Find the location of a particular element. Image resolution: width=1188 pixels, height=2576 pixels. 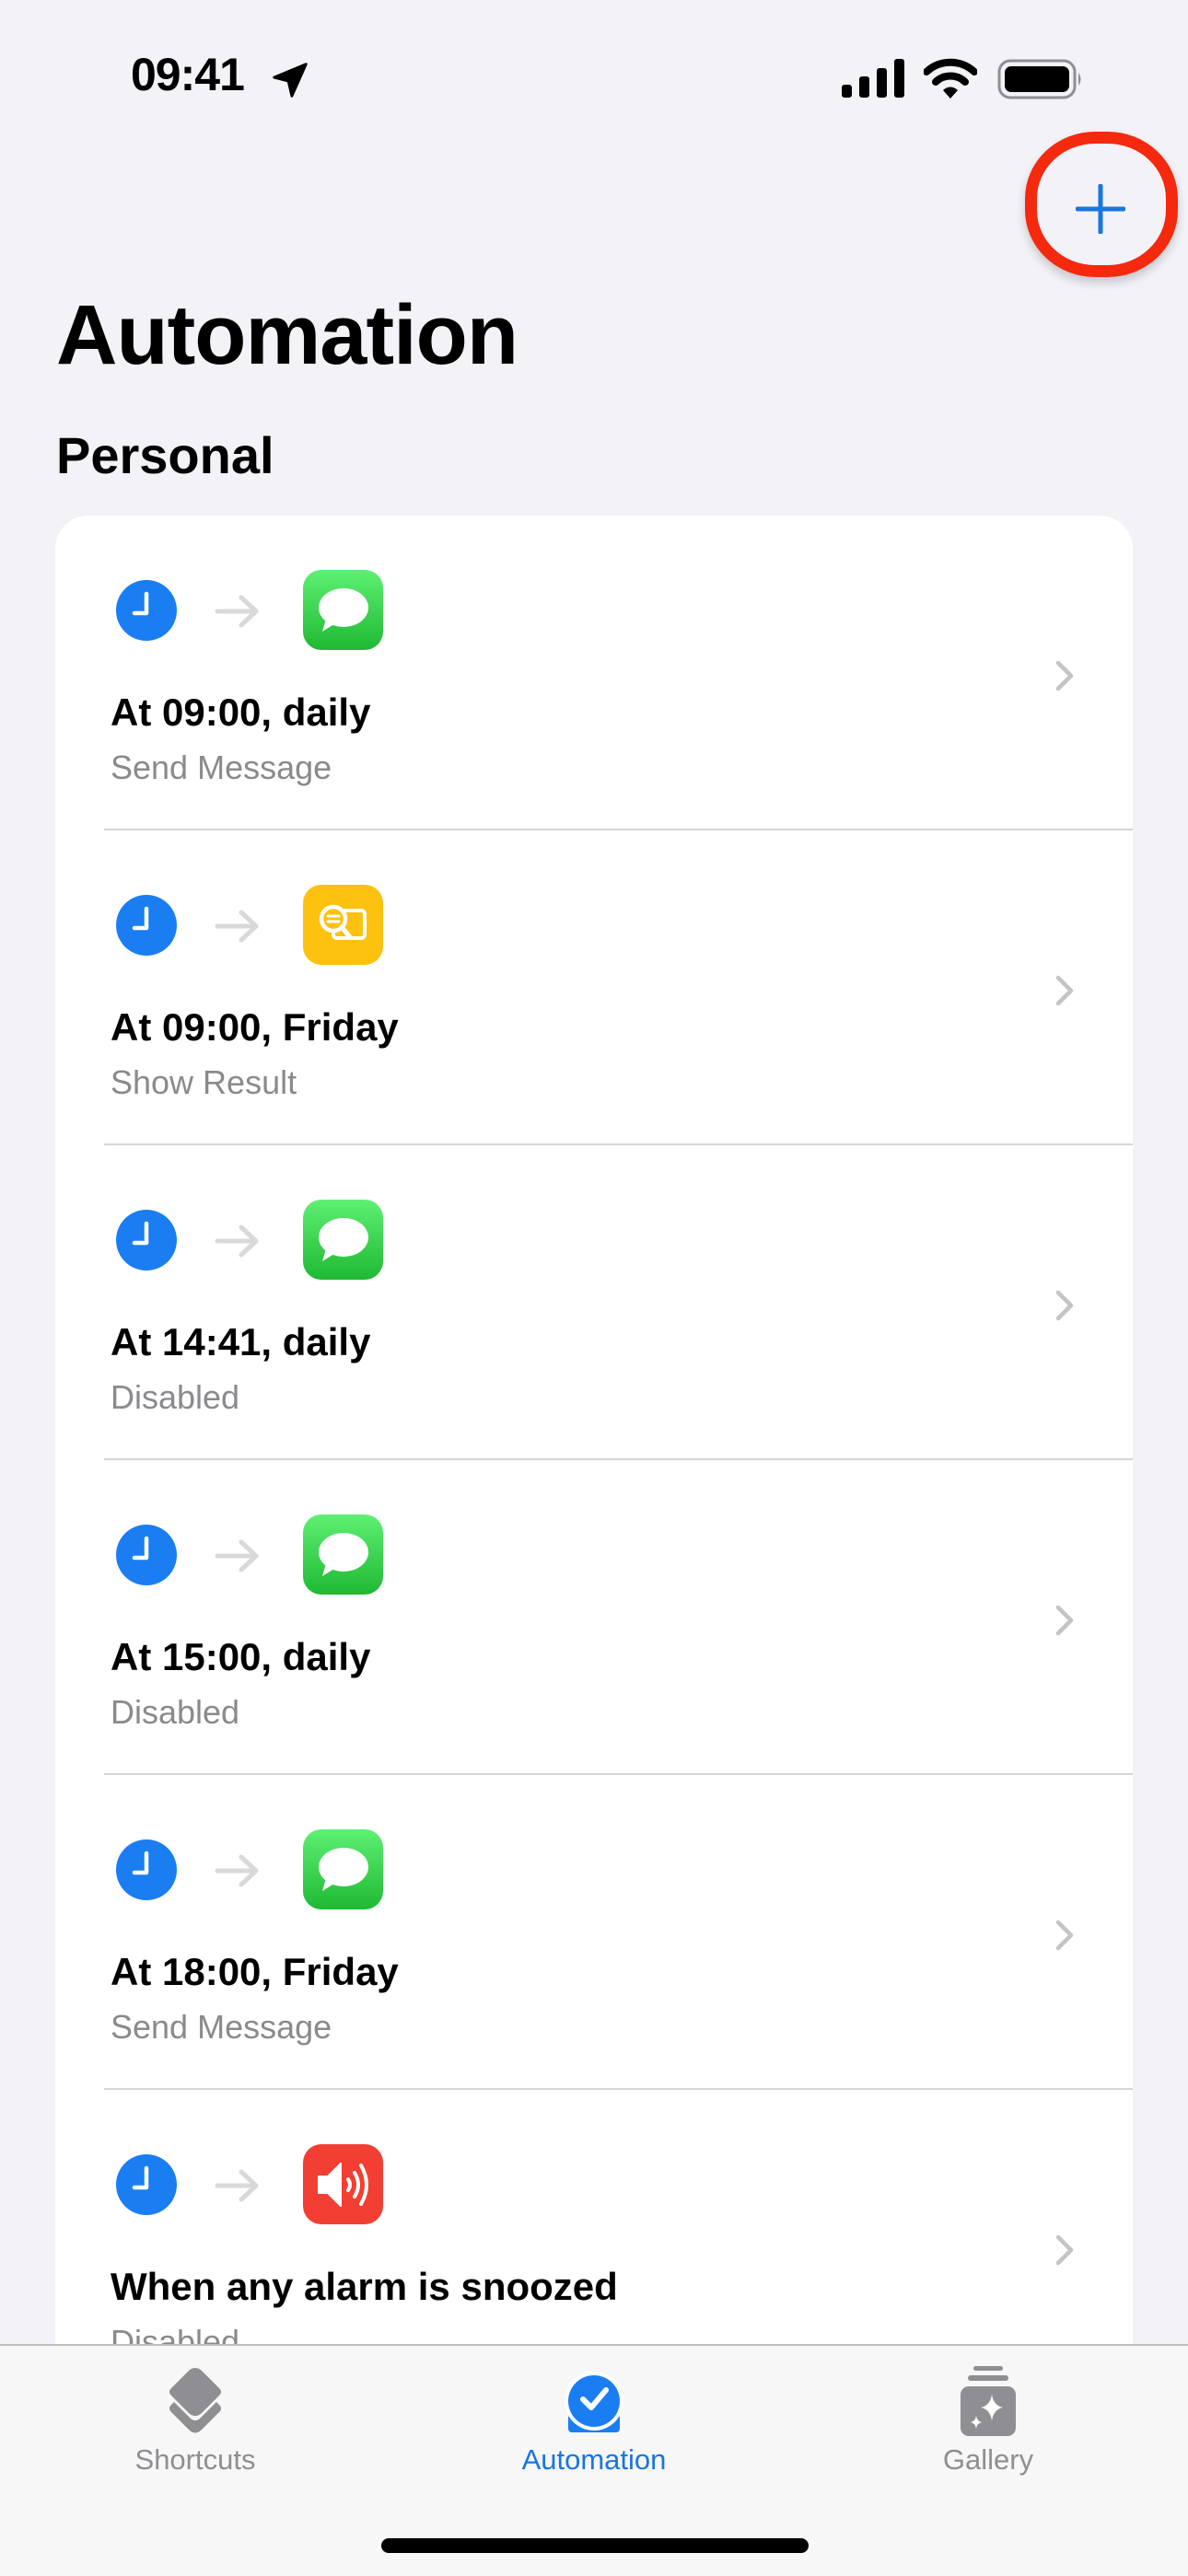

tab-automation: Automation is located at coordinates (594, 2415).